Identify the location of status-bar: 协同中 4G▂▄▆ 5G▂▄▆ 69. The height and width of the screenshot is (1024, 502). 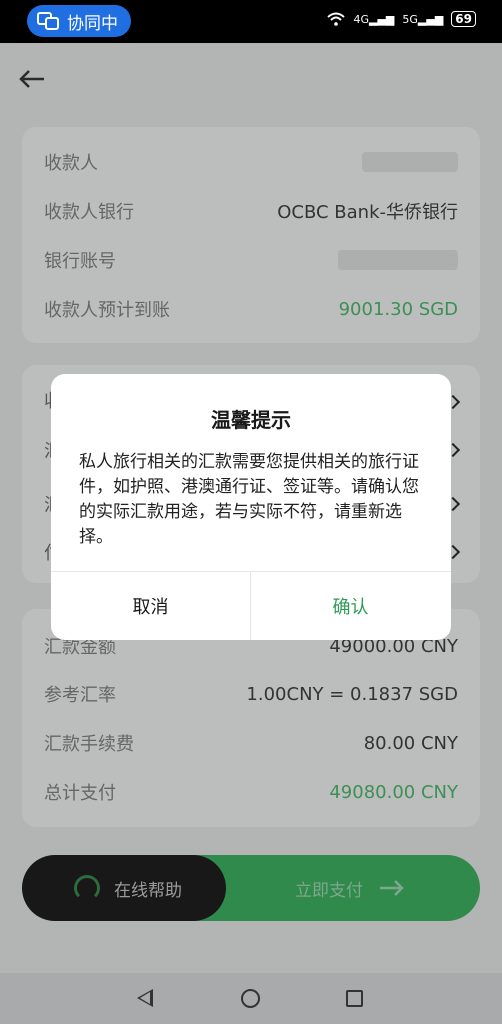
(251, 21).